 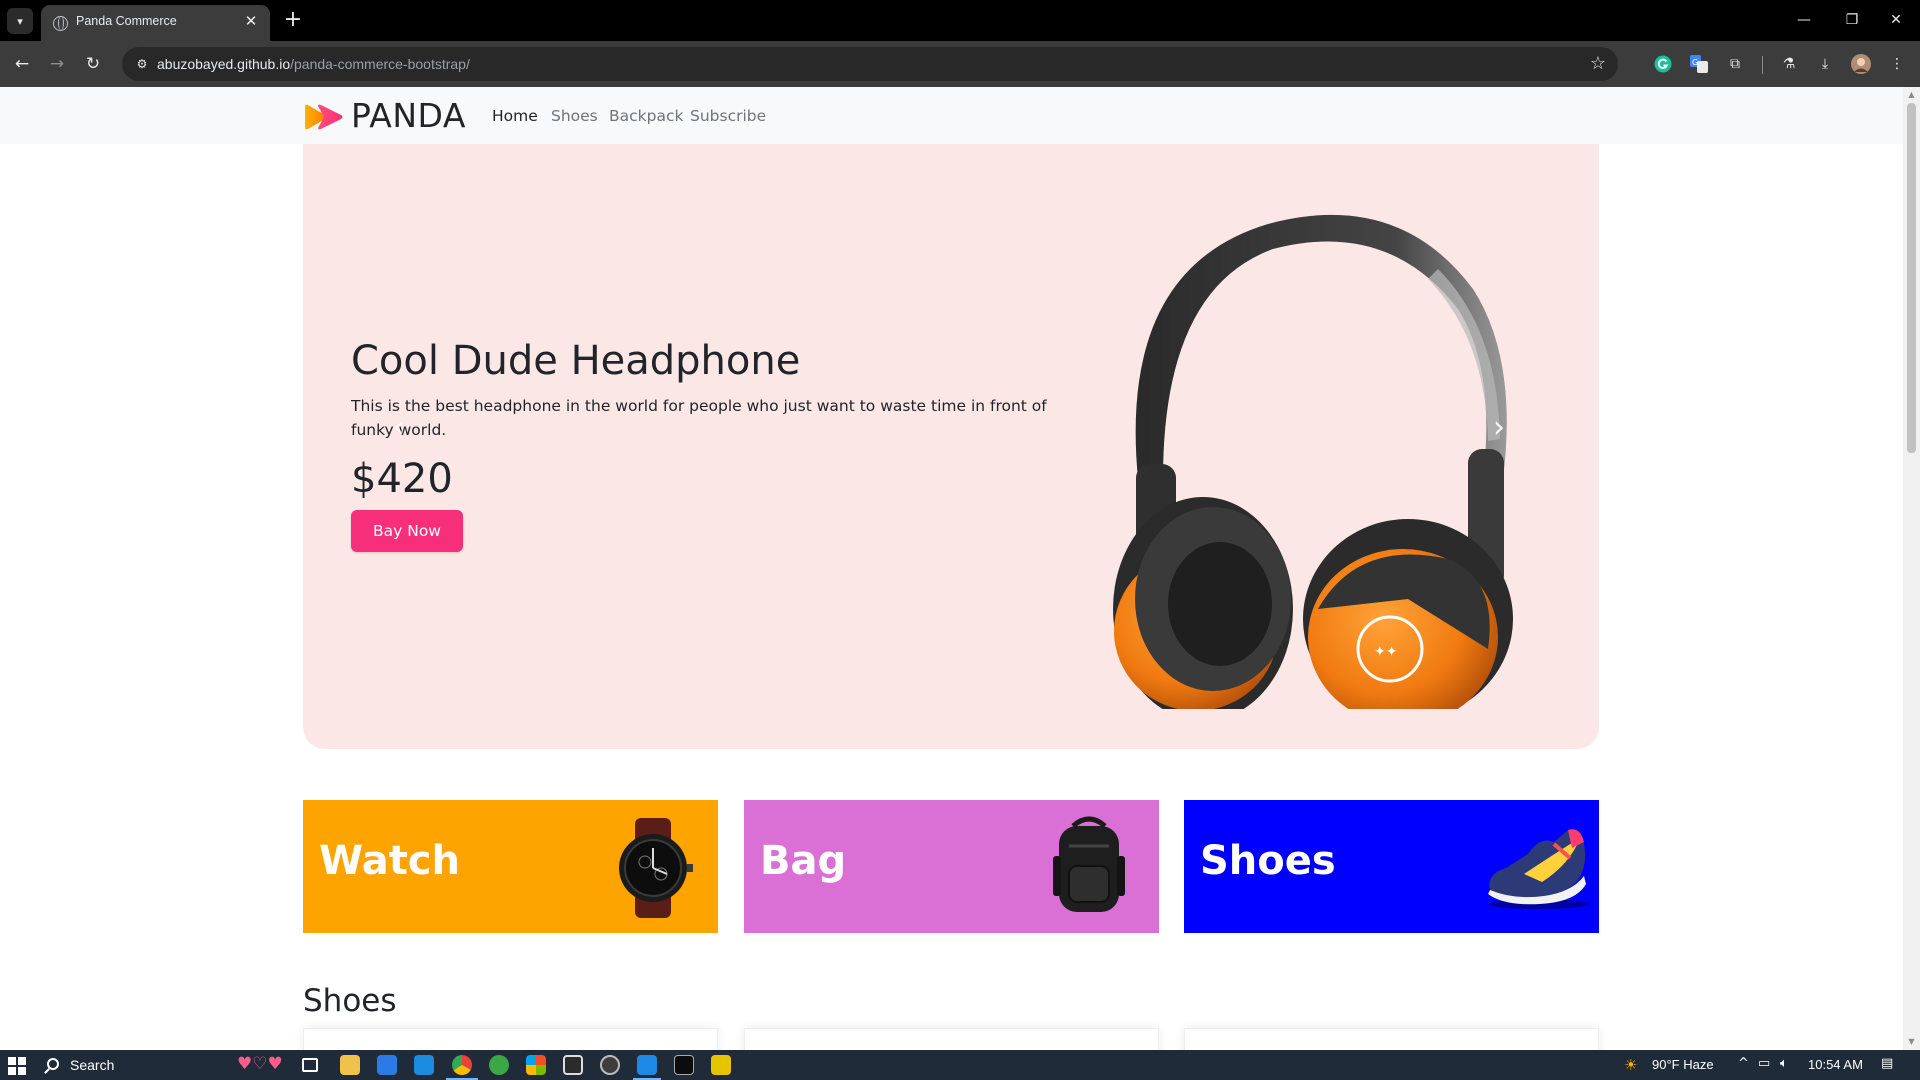 I want to click on browser-tab: Panda Commerce ✕, so click(x=155, y=23).